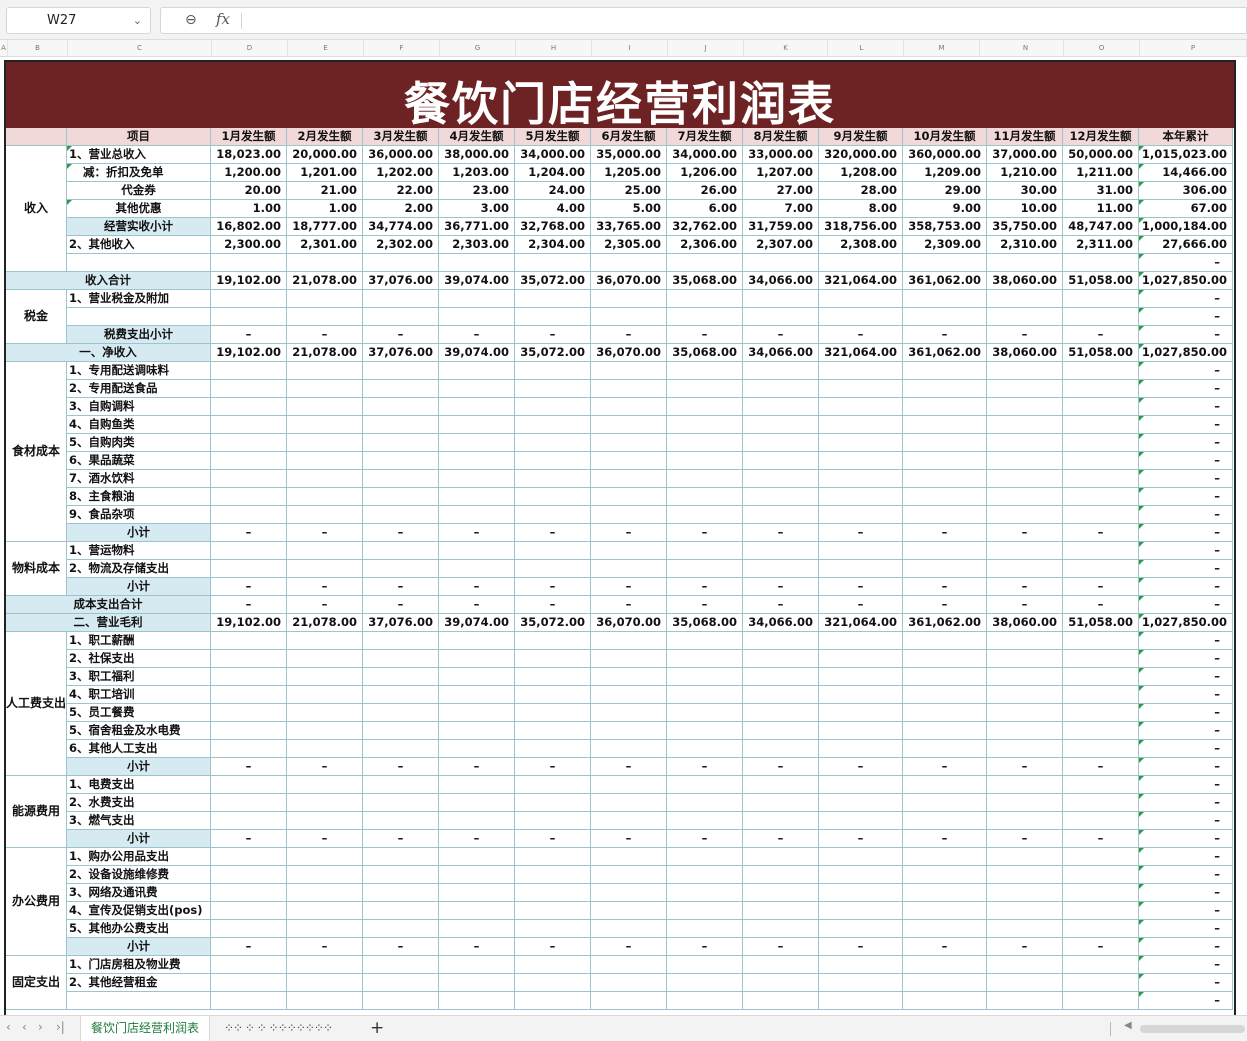  I want to click on value-cell: 25.00, so click(629, 191).